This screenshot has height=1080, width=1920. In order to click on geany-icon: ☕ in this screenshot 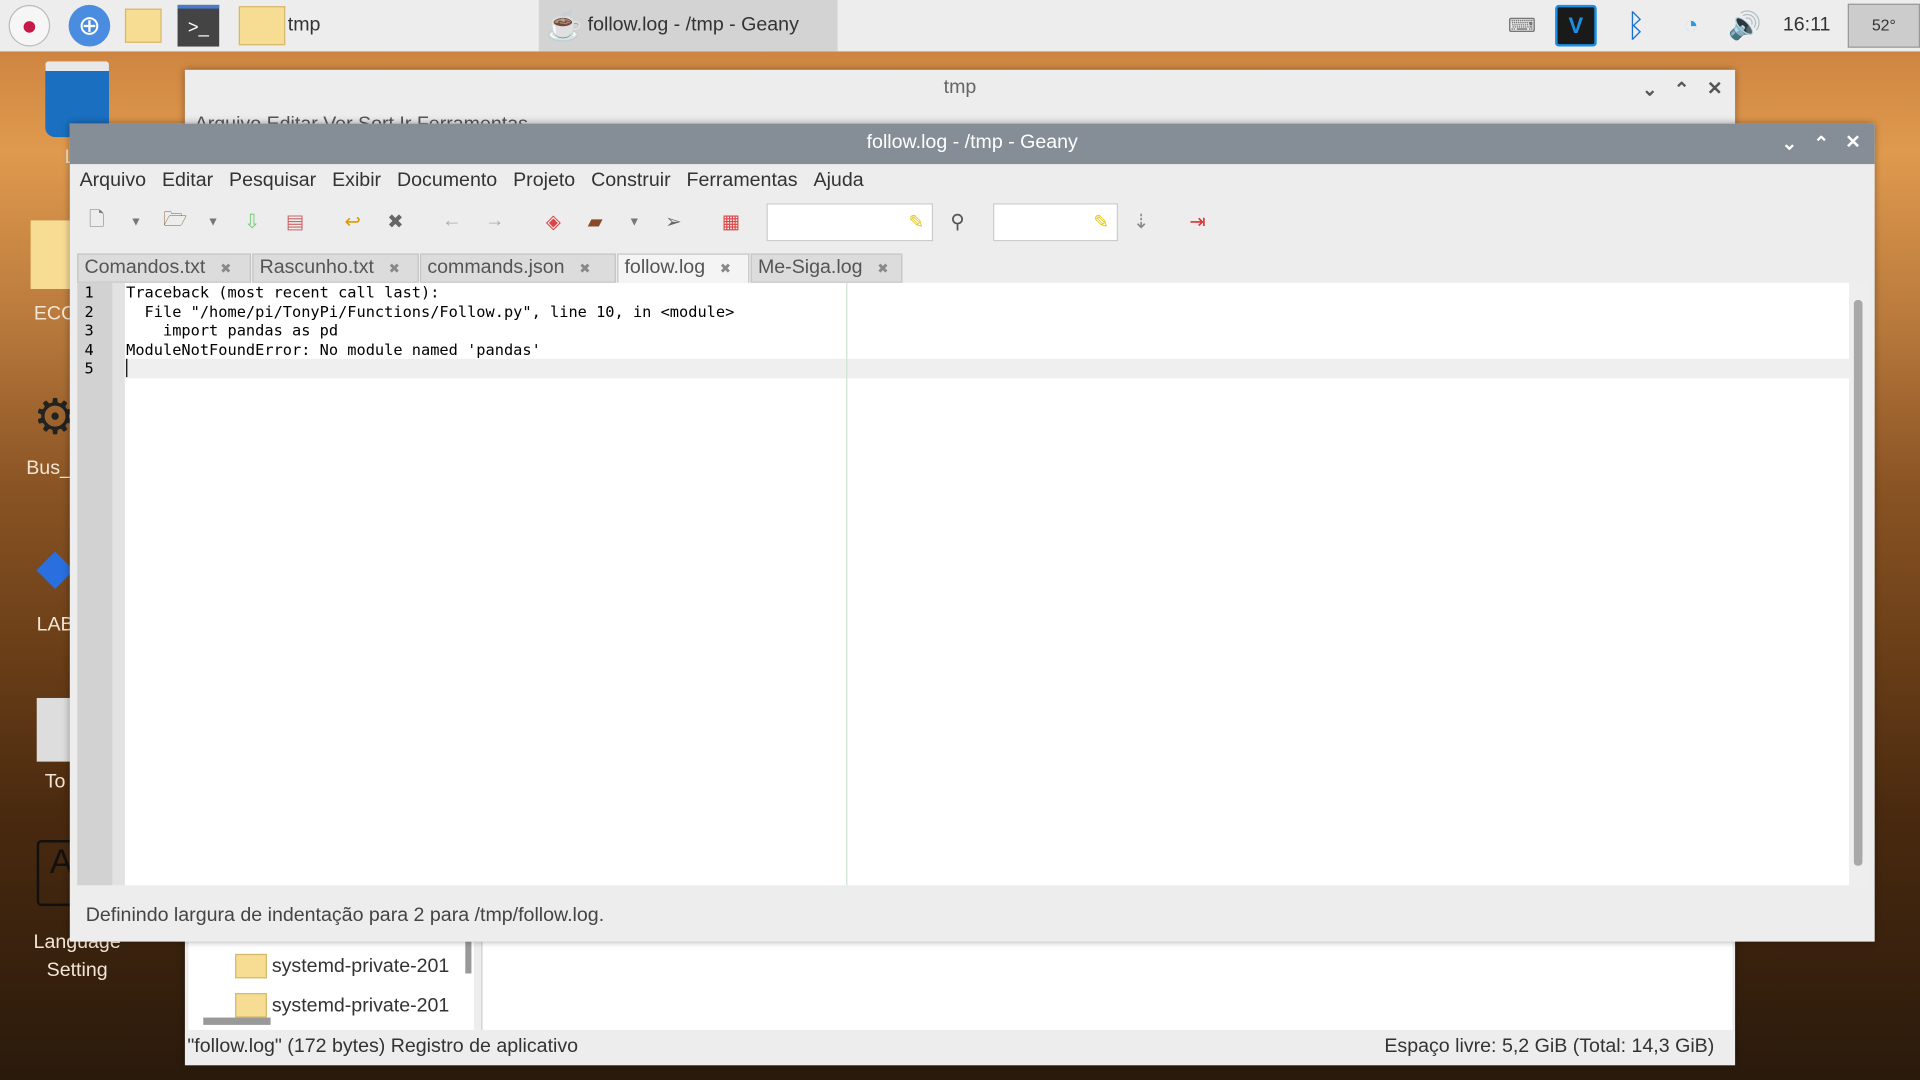, I will do `click(564, 26)`.